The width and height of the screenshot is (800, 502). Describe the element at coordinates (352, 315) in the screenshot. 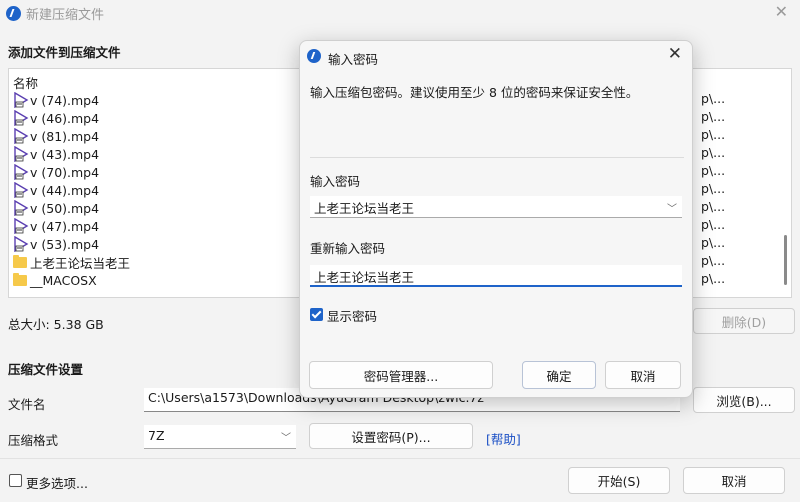

I see `show-password-label: 显示密码` at that location.